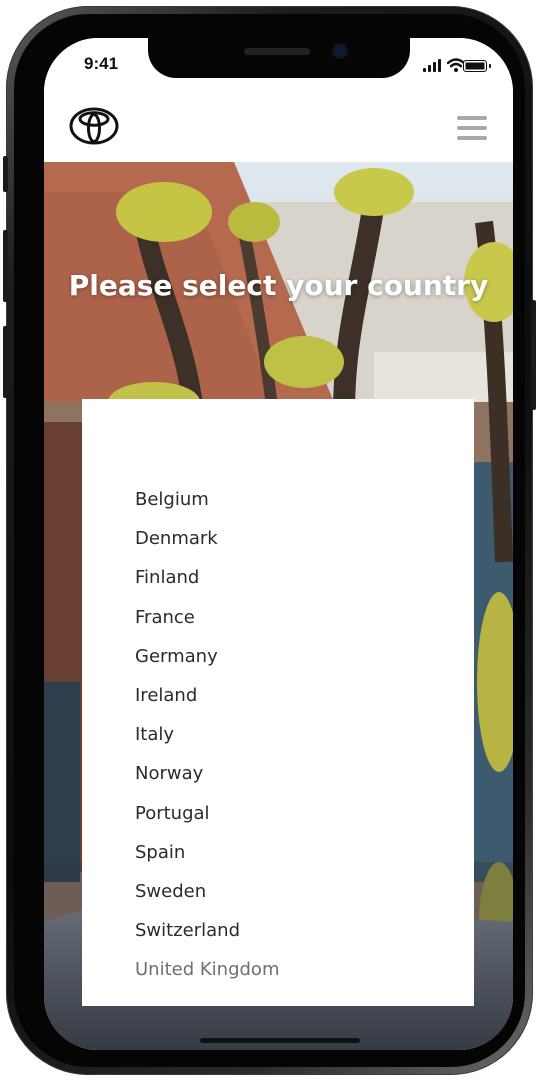  Describe the element at coordinates (207, 499) in the screenshot. I see `country-belgium: Belgium` at that location.